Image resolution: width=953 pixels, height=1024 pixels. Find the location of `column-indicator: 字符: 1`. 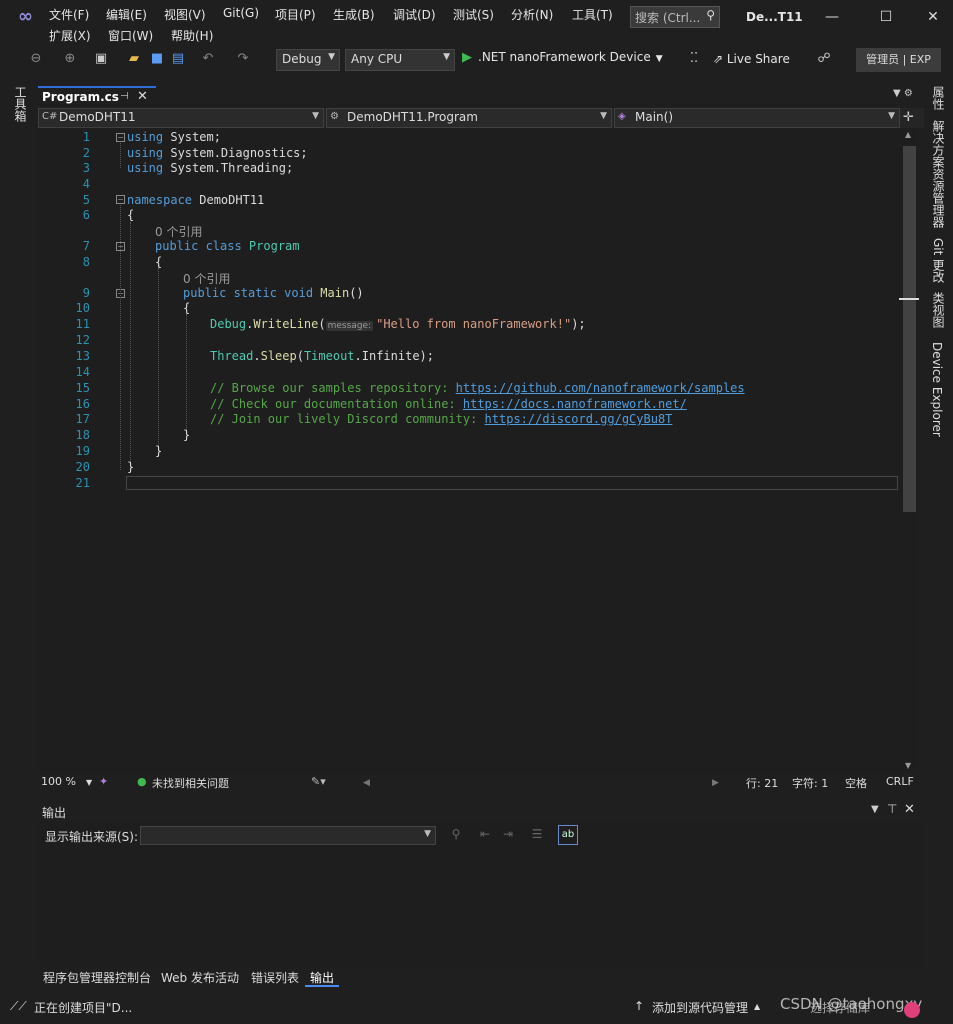

column-indicator: 字符: 1 is located at coordinates (810, 783).